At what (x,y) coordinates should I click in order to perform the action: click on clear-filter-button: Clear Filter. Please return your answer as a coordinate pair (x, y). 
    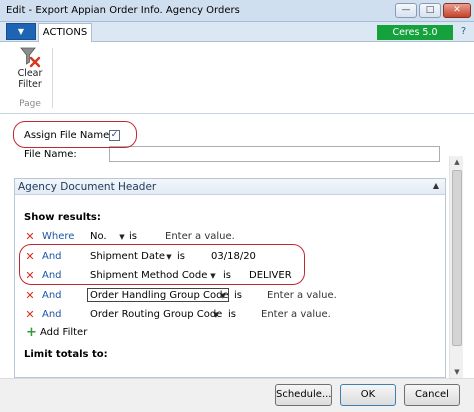
    Looking at the image, I should click on (30, 73).